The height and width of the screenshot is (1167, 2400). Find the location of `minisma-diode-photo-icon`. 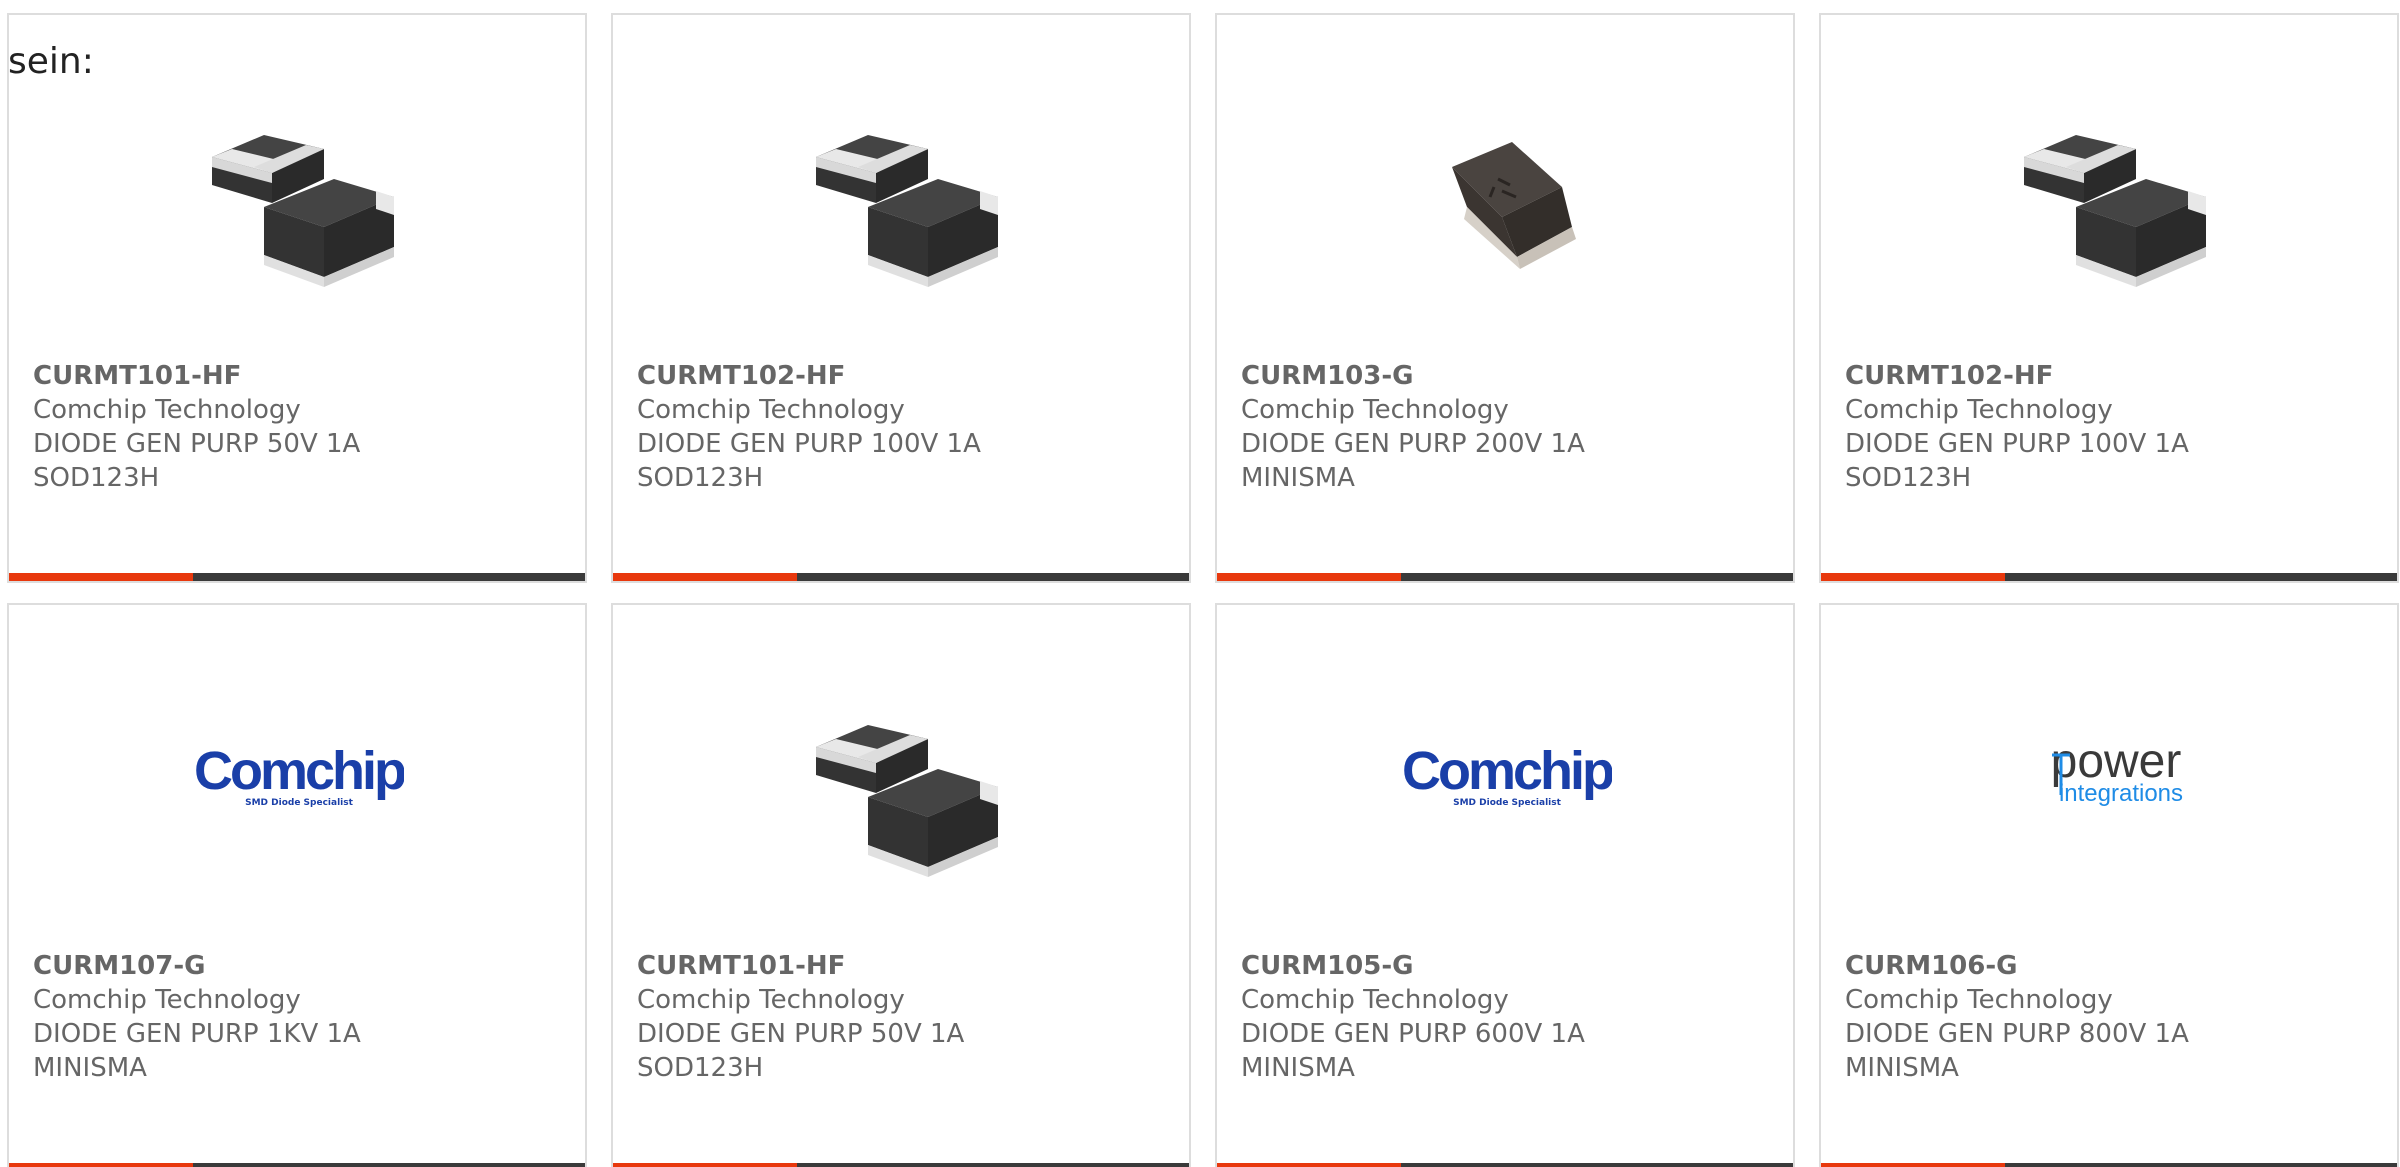

minisma-diode-photo-icon is located at coordinates (1514, 205).